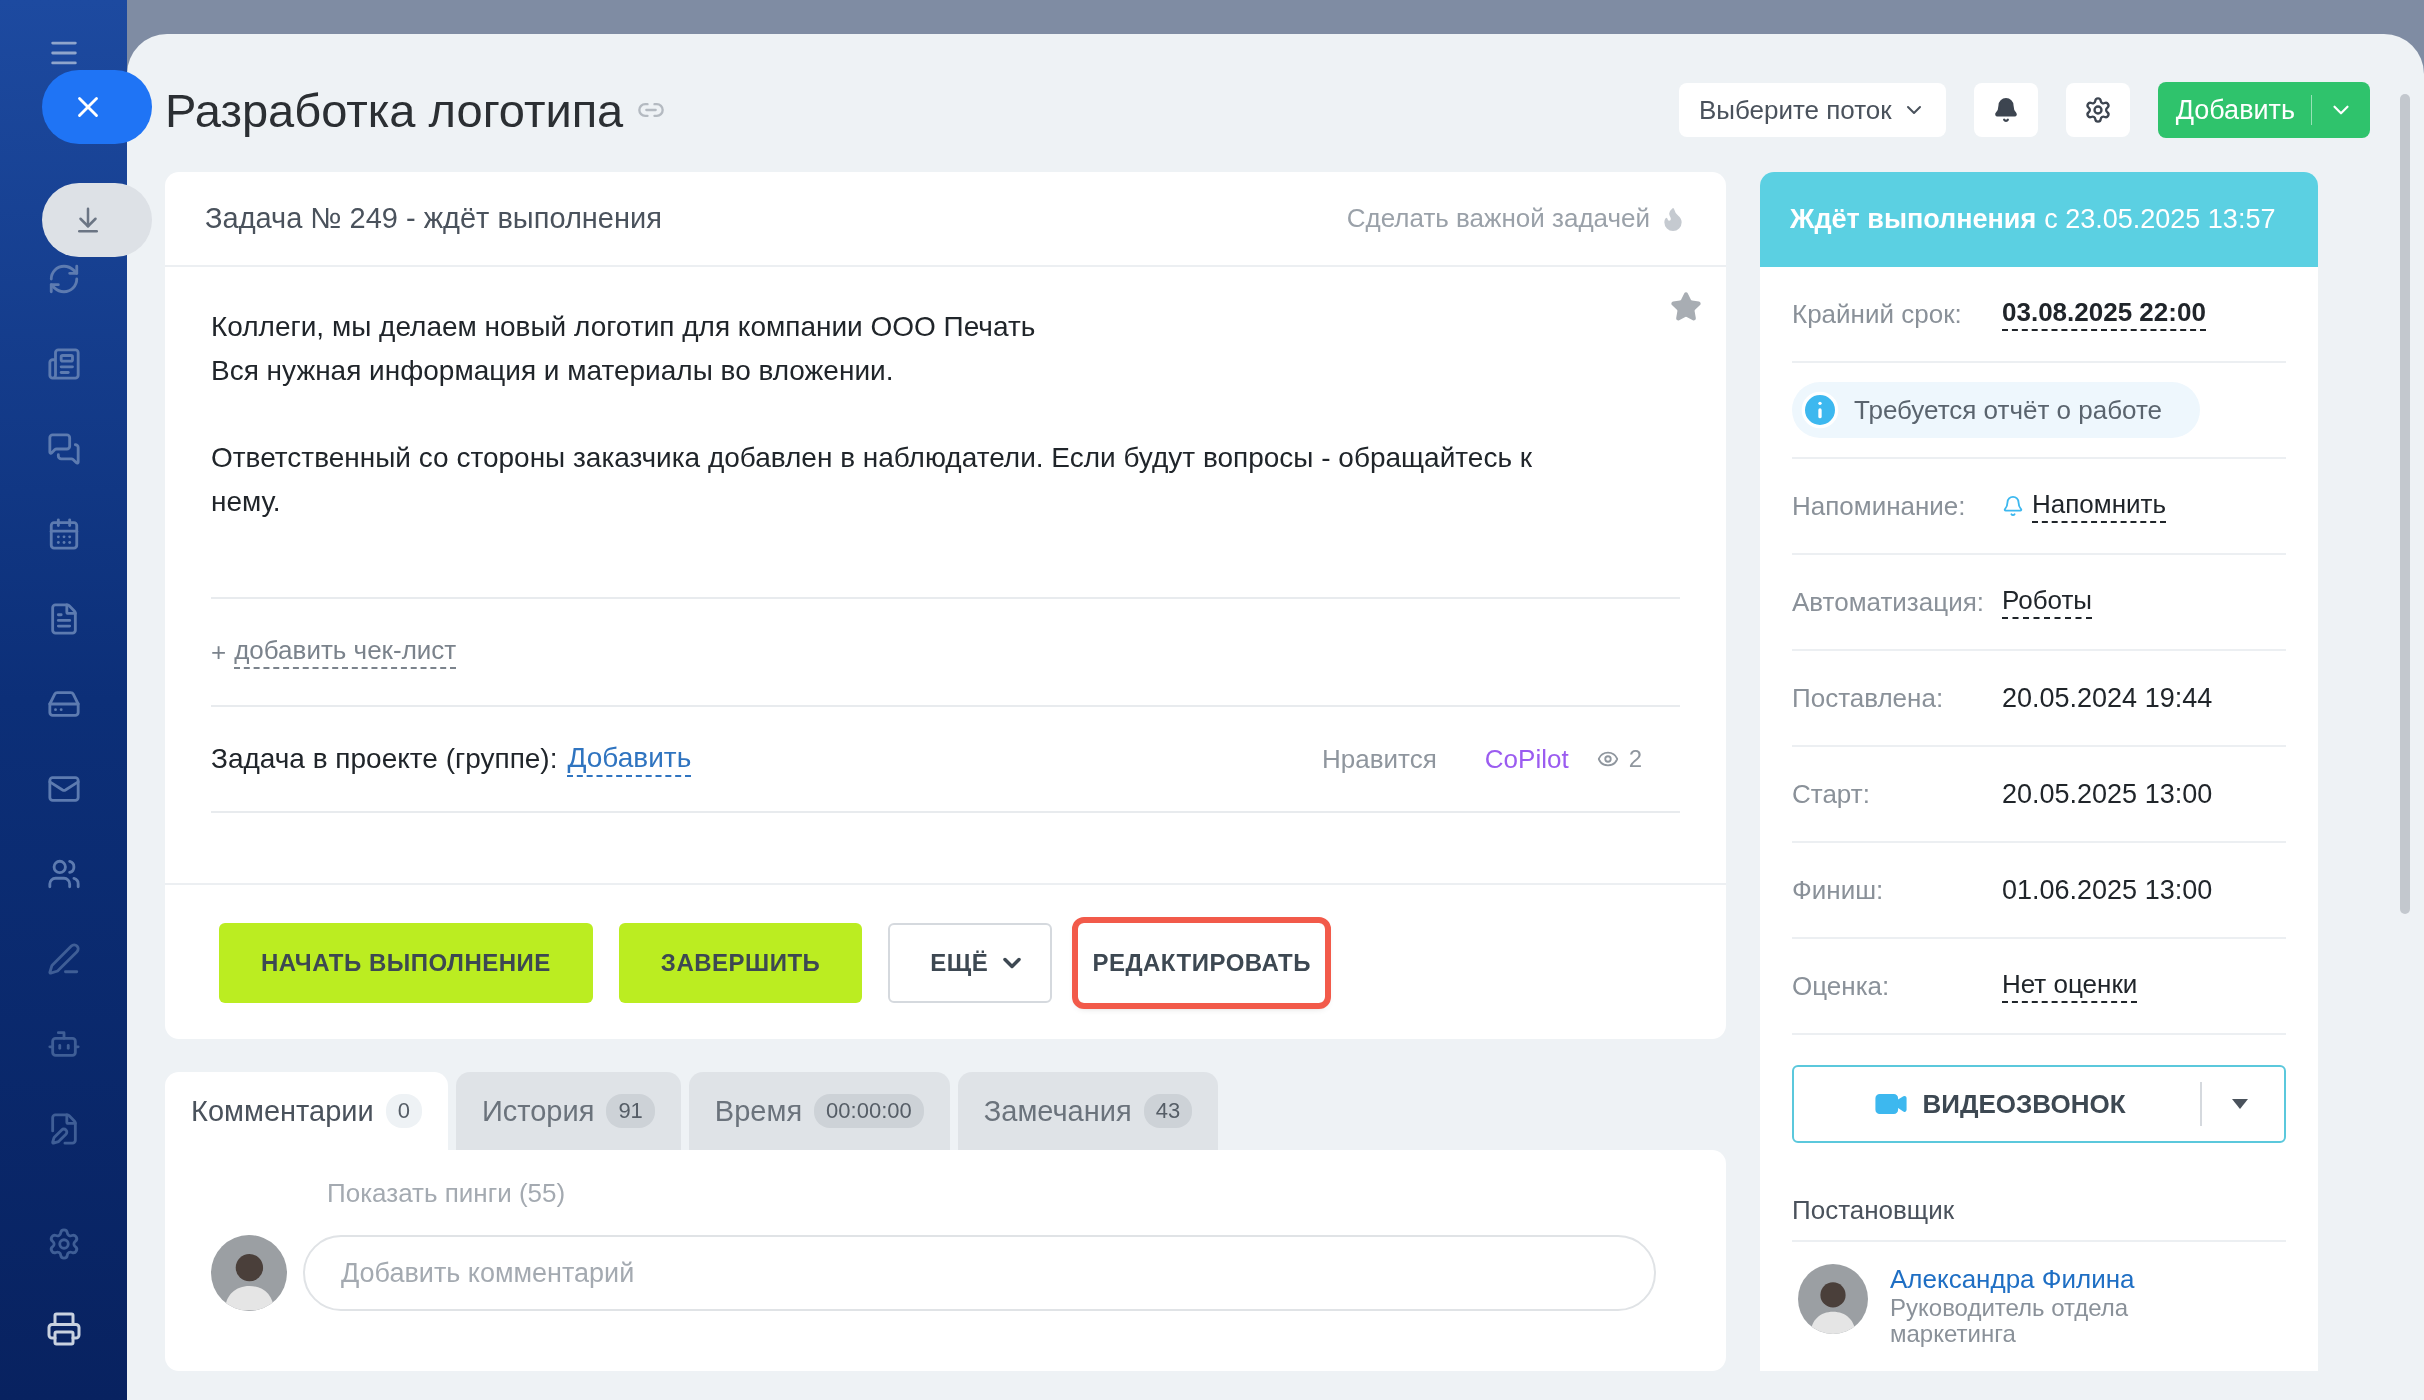 This screenshot has height=1400, width=2424. What do you see at coordinates (1831, 794) in the screenshot?
I see `field-label: Старт:` at bounding box center [1831, 794].